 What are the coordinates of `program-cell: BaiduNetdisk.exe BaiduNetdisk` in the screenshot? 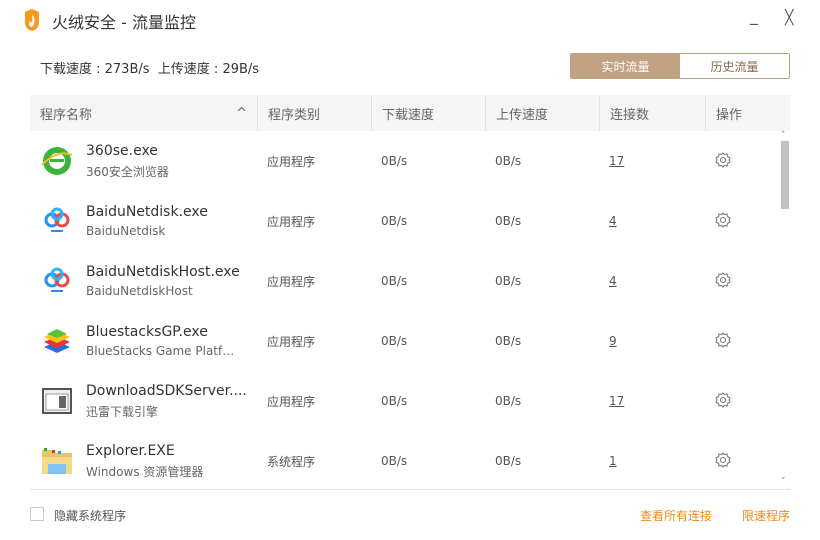 It's located at (143, 221).